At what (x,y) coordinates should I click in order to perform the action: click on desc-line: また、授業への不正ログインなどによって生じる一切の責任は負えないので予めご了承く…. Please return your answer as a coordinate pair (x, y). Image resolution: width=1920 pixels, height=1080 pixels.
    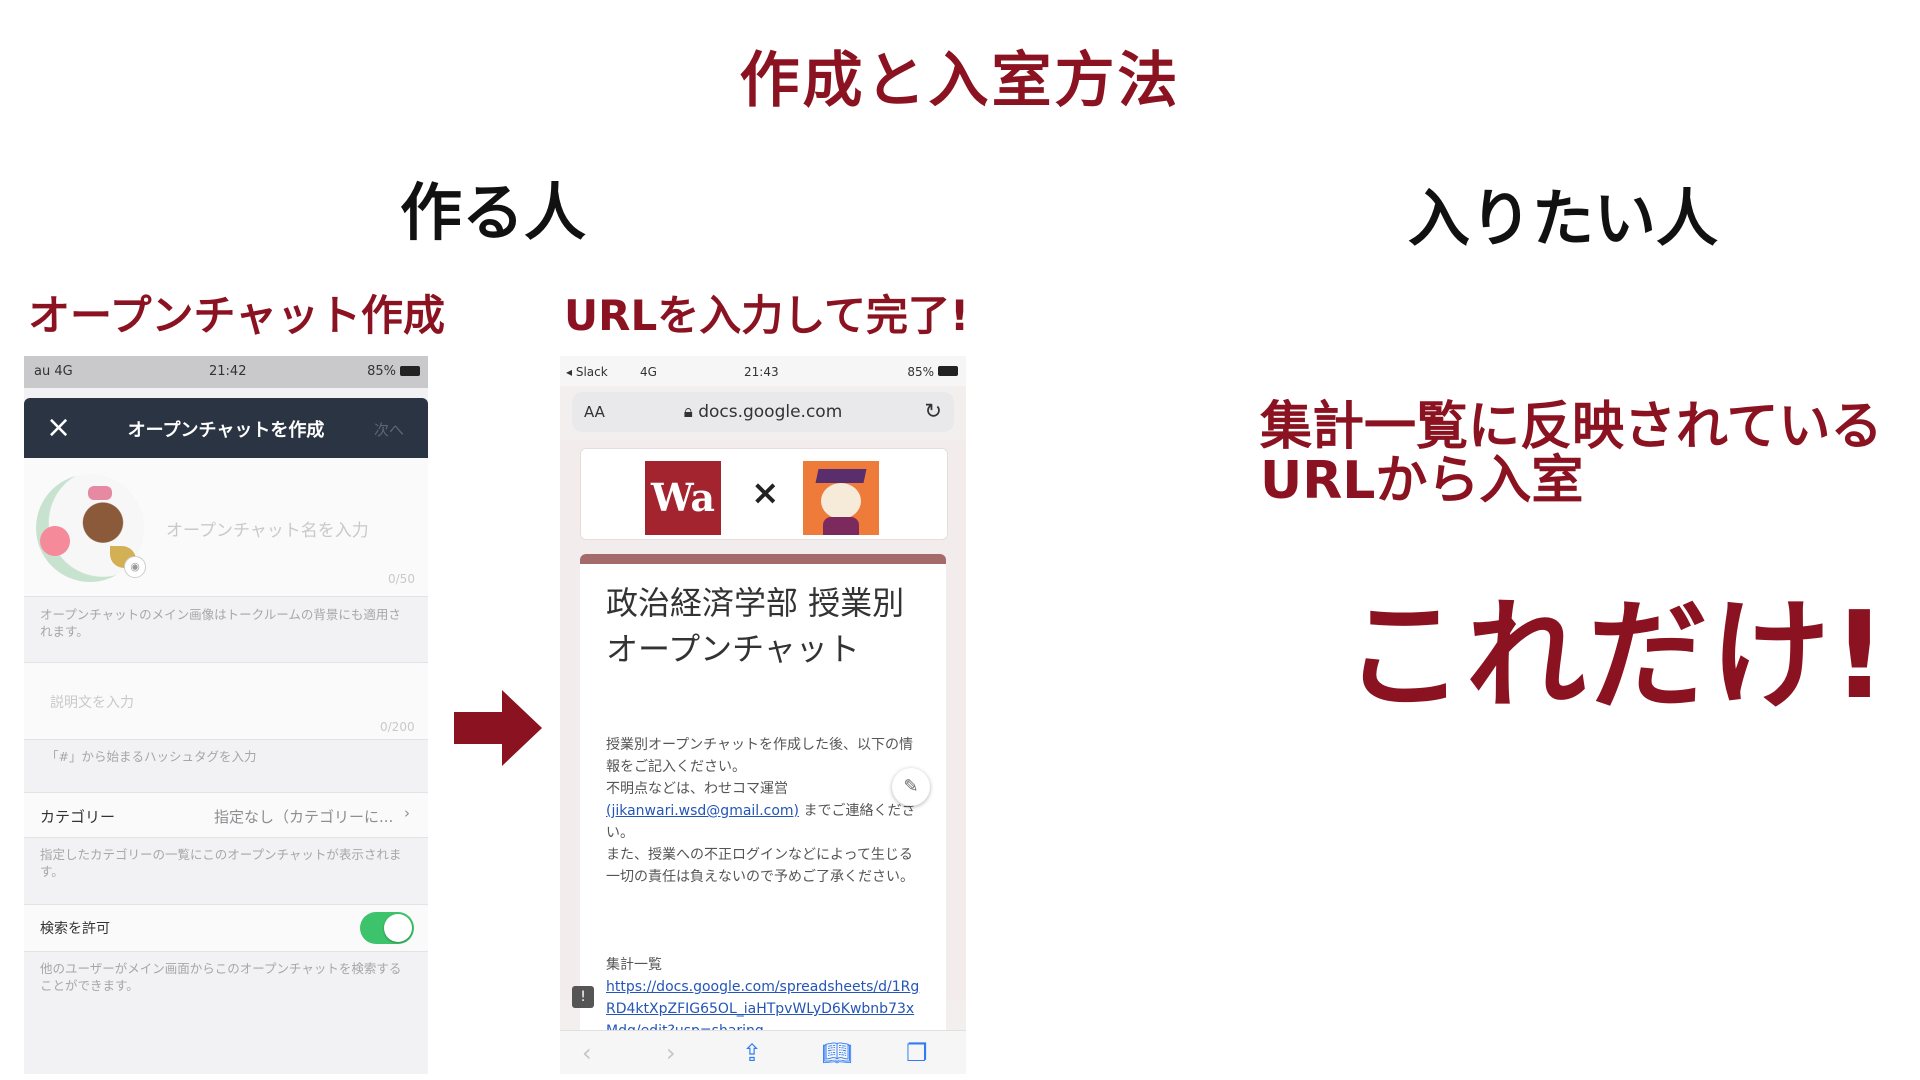
    Looking at the image, I should click on (760, 866).